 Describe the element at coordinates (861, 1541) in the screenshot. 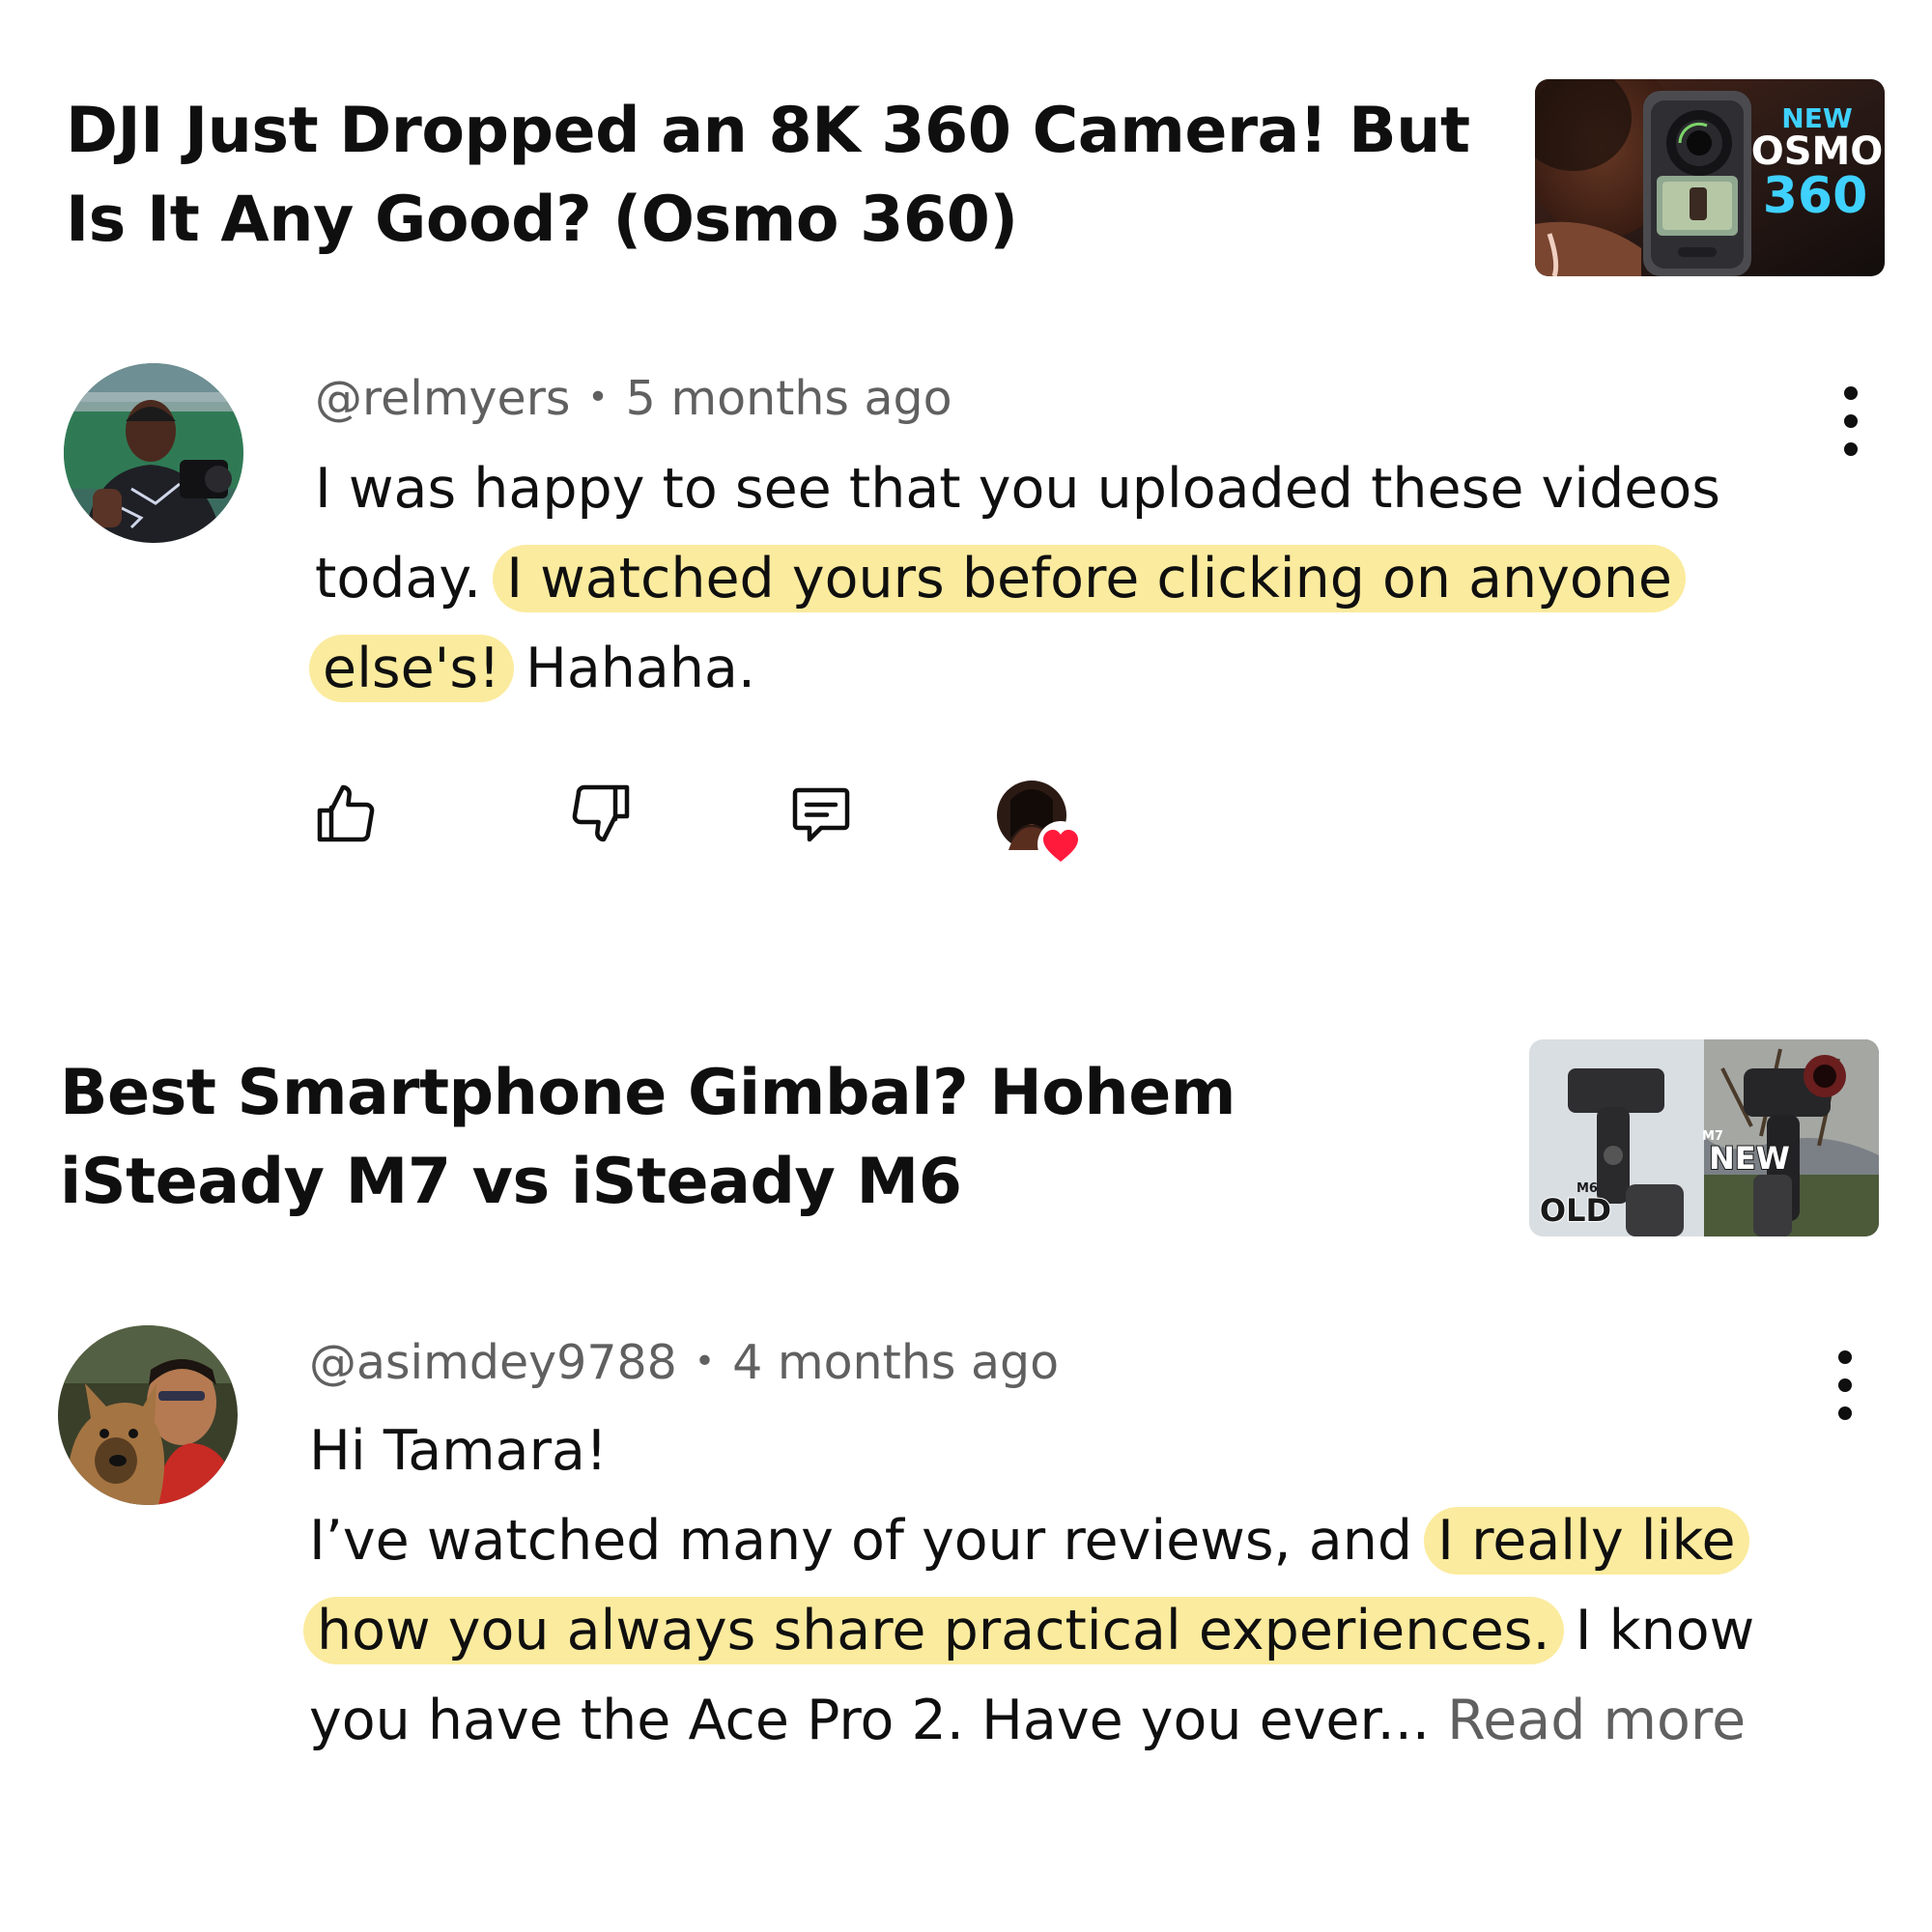

I see `comment-text-part1: I’ve watched many of your reviews, and` at that location.